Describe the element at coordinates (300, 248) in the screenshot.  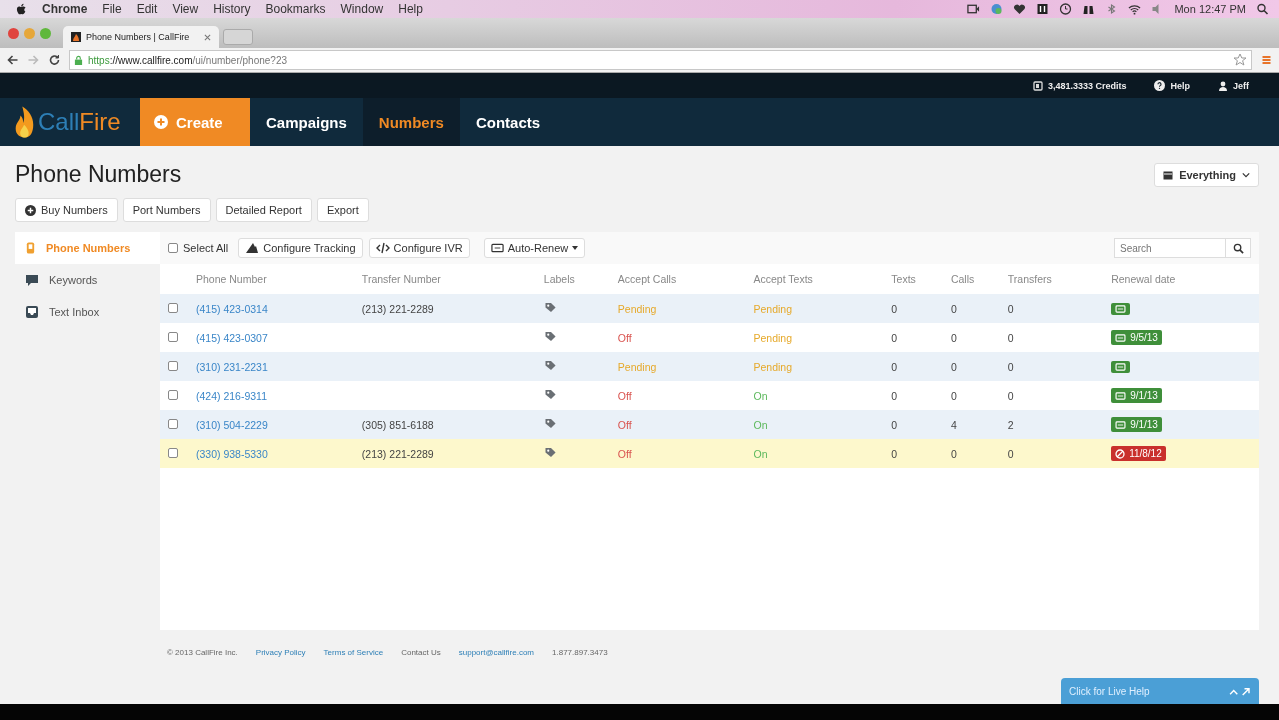
I see `toolbar-button: Configure Tracking` at that location.